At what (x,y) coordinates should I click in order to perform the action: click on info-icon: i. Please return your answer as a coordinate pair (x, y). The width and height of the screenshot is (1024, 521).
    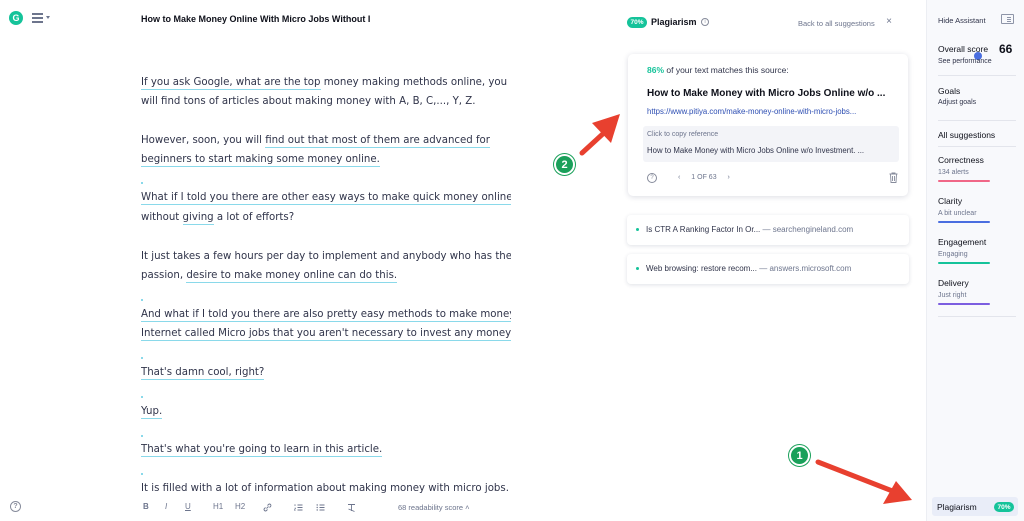
    Looking at the image, I should click on (705, 22).